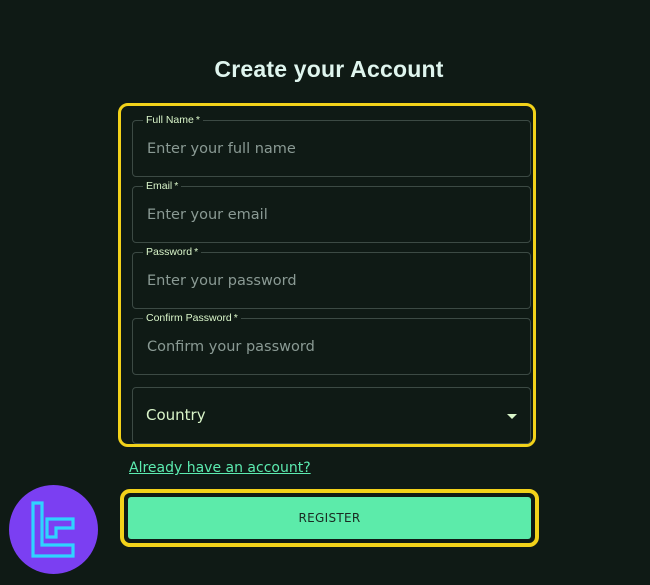 Image resolution: width=650 pixels, height=585 pixels. Describe the element at coordinates (162, 186) in the screenshot. I see `email-label: Email *` at that location.